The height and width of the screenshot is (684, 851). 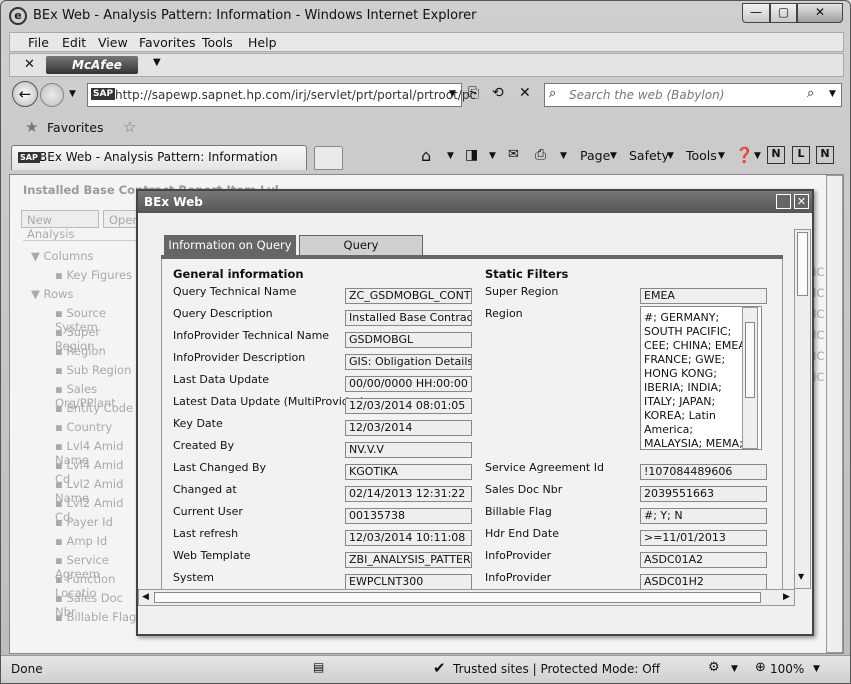 I want to click on babylon-search-icon: ⌕, so click(x=553, y=93).